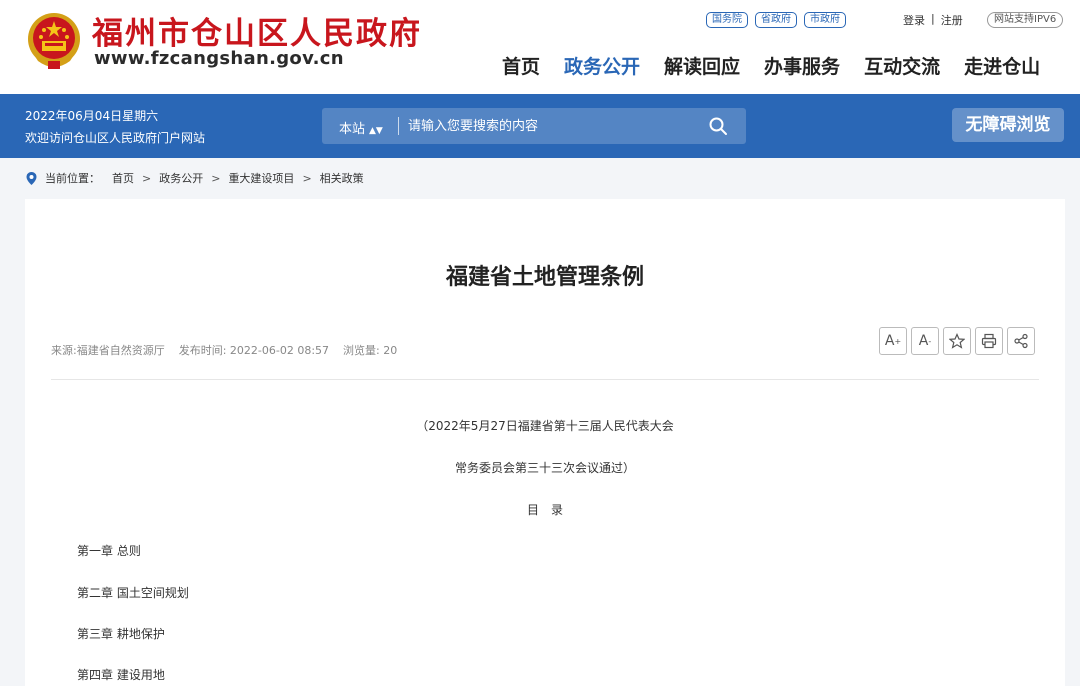 The image size is (1080, 686). I want to click on article-tools: A + A-, so click(957, 341).